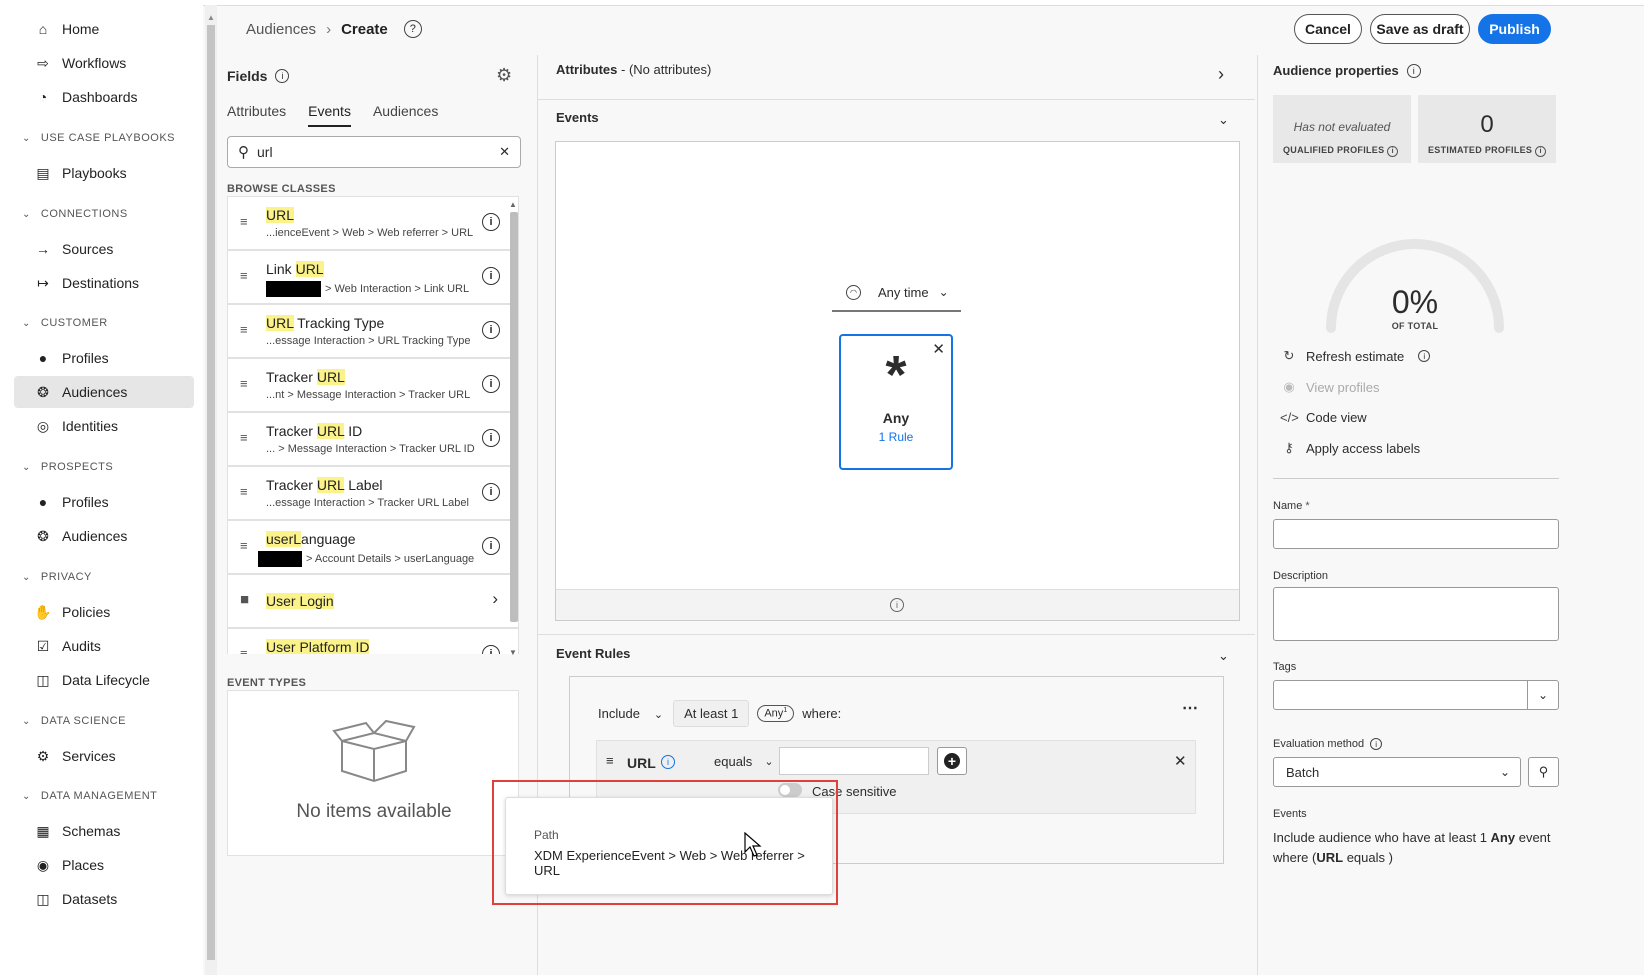 This screenshot has height=975, width=1644. What do you see at coordinates (57, 577) in the screenshot?
I see `section-privacy: ⌄ PRIVACY` at bounding box center [57, 577].